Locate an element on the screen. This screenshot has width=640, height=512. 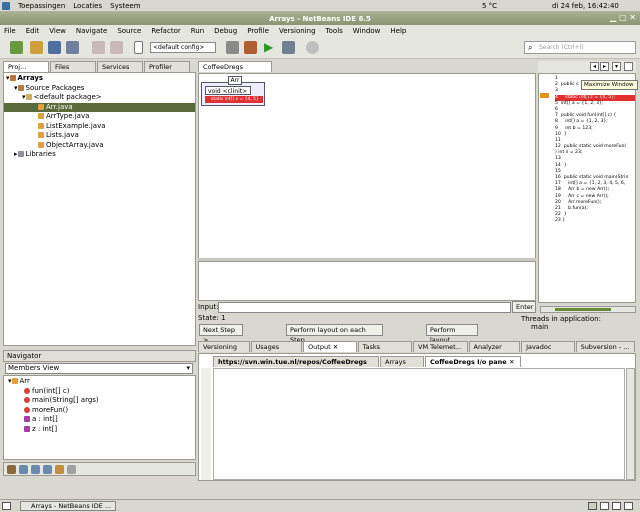
tree-item-arrtype-java: ArrType.java is located at coordinates (99, 117).